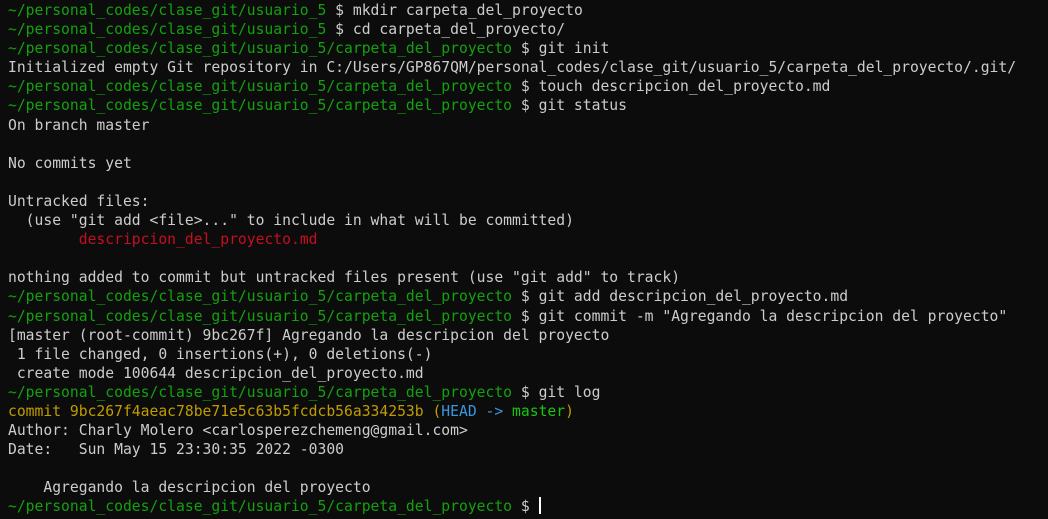 The width and height of the screenshot is (1048, 519). I want to click on head-ref: HEAD ->, so click(477, 411).